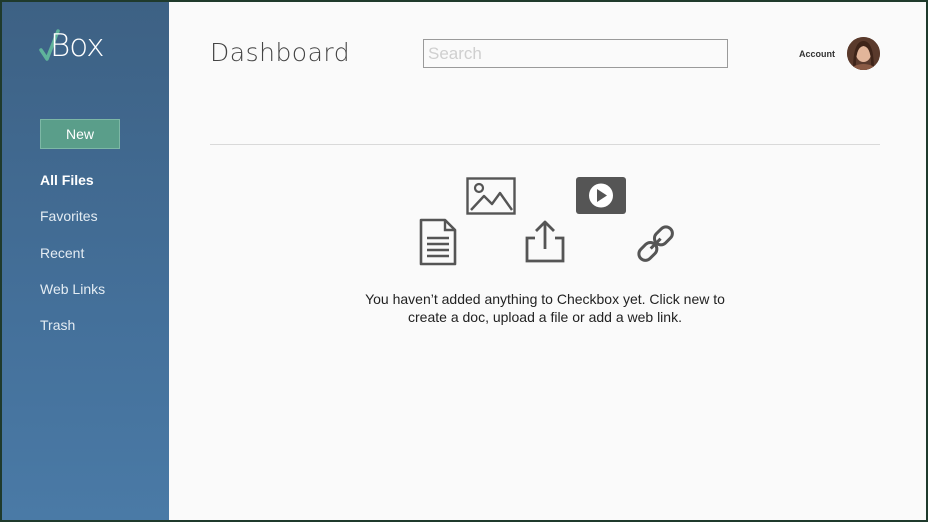  Describe the element at coordinates (655, 243) in the screenshot. I see `link-icon` at that location.